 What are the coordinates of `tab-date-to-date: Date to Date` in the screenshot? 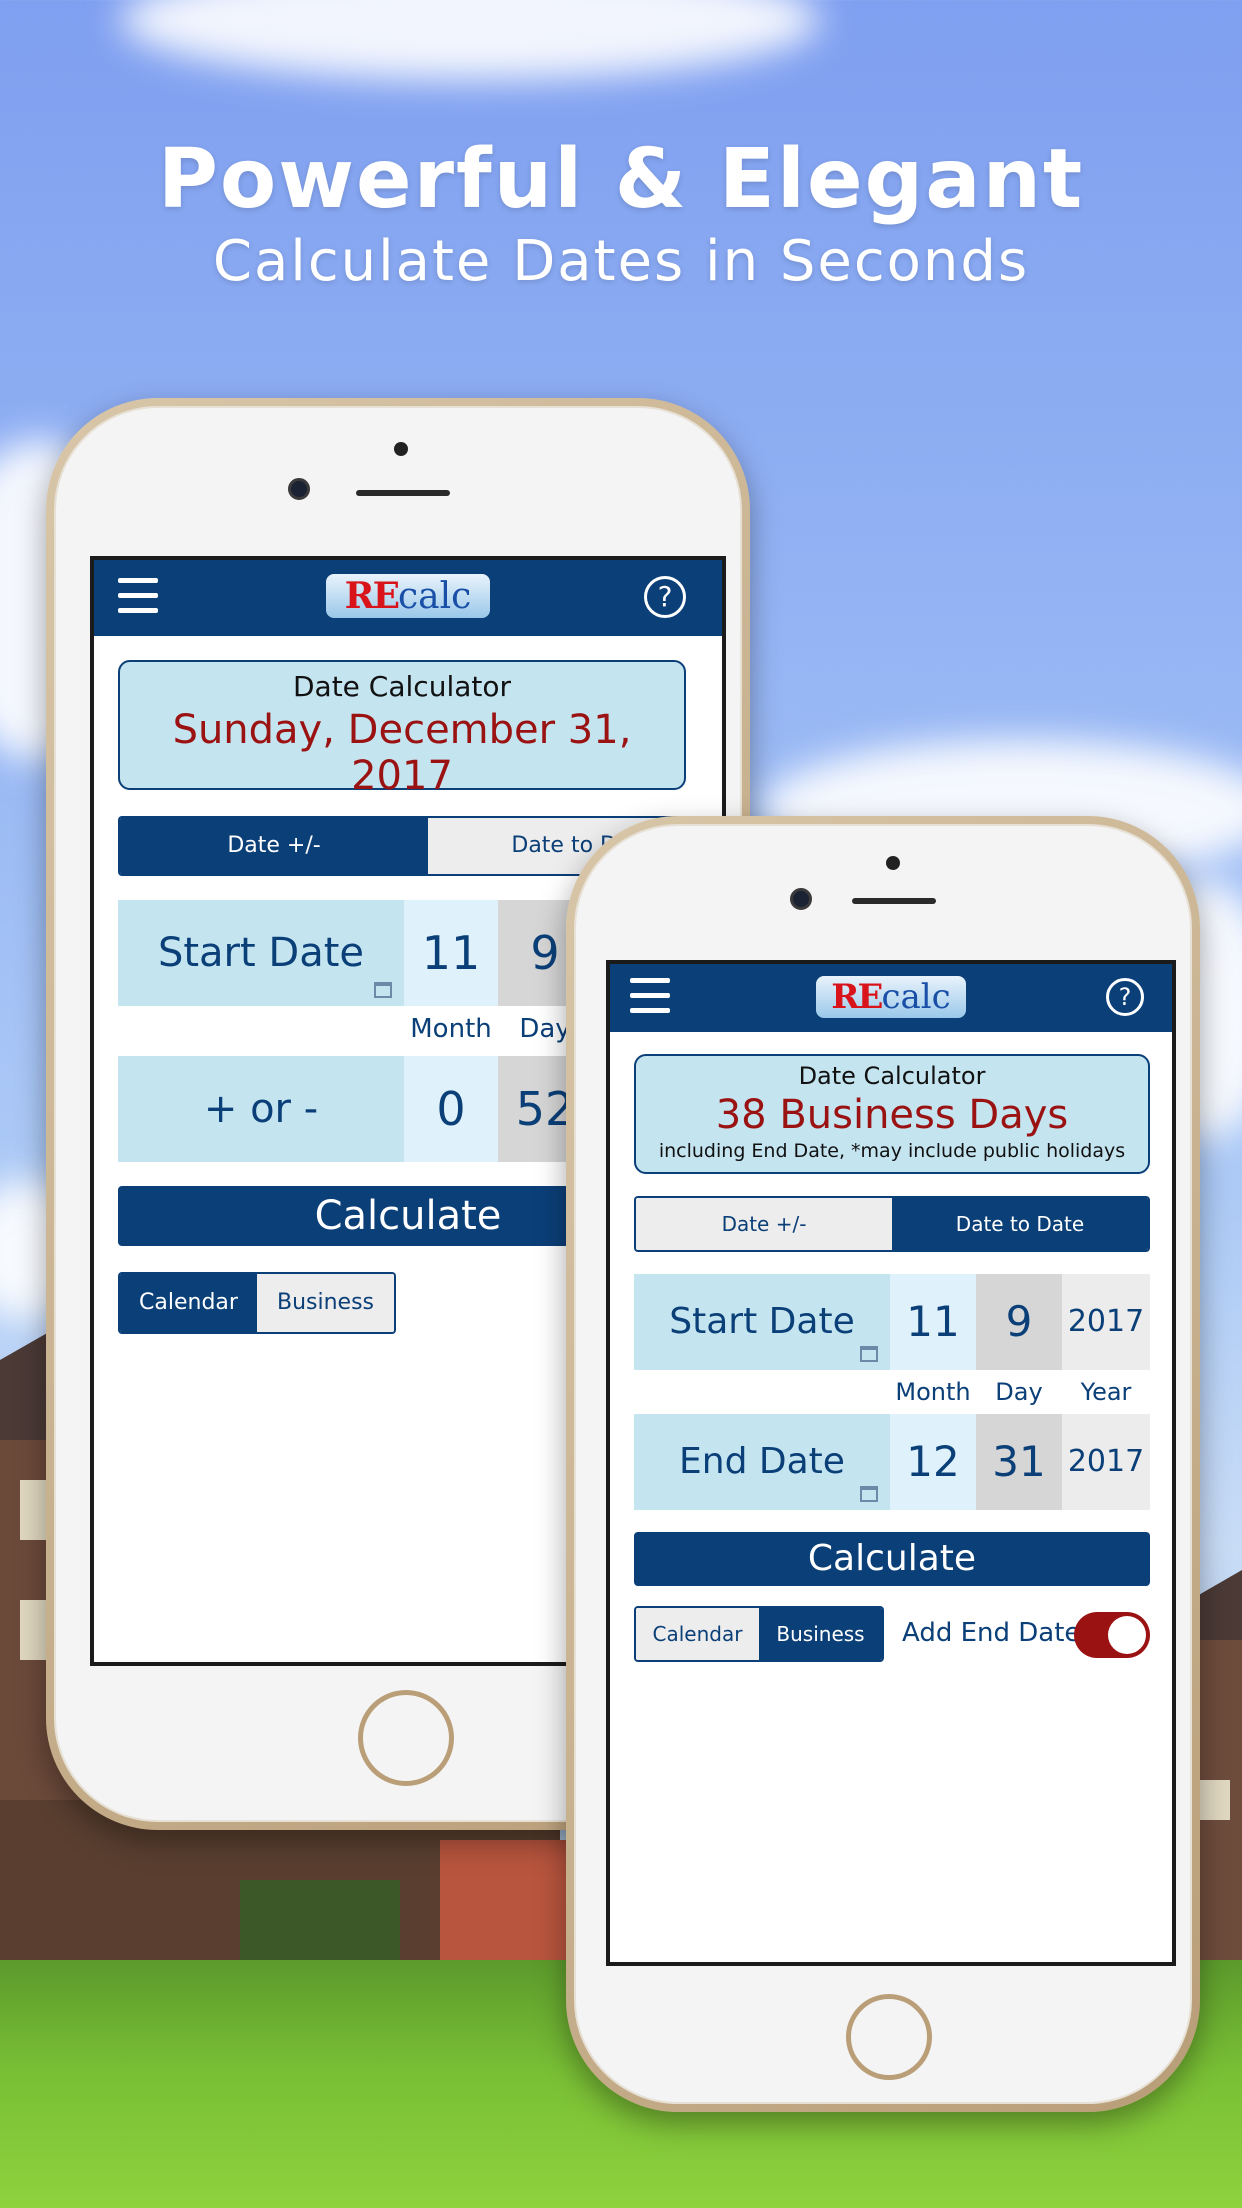 It's located at (1020, 1224).